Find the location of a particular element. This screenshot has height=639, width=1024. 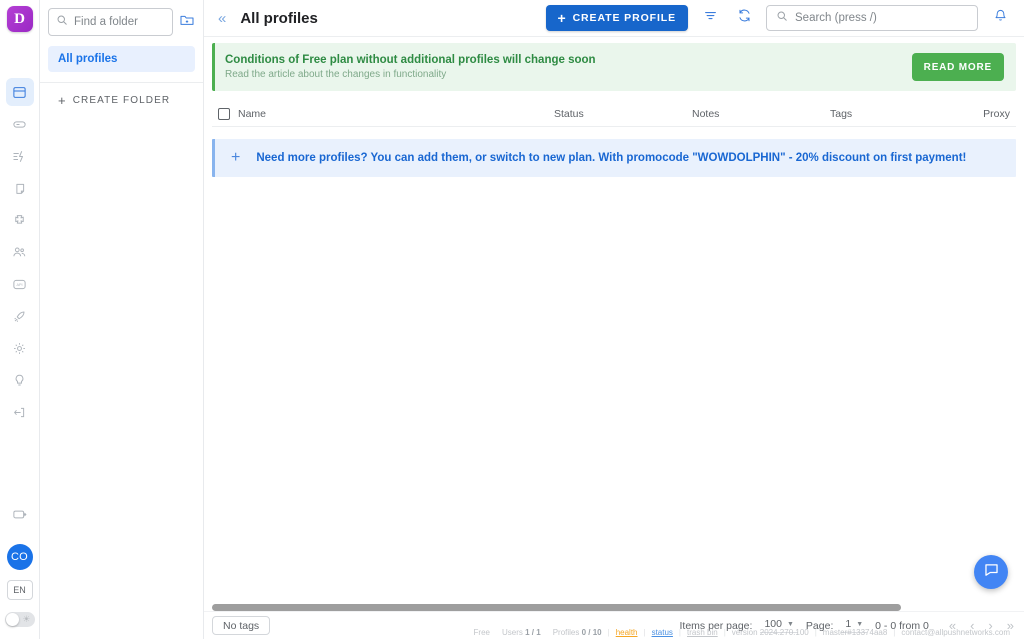

footer-build: master#13374aa8 is located at coordinates (855, 632).